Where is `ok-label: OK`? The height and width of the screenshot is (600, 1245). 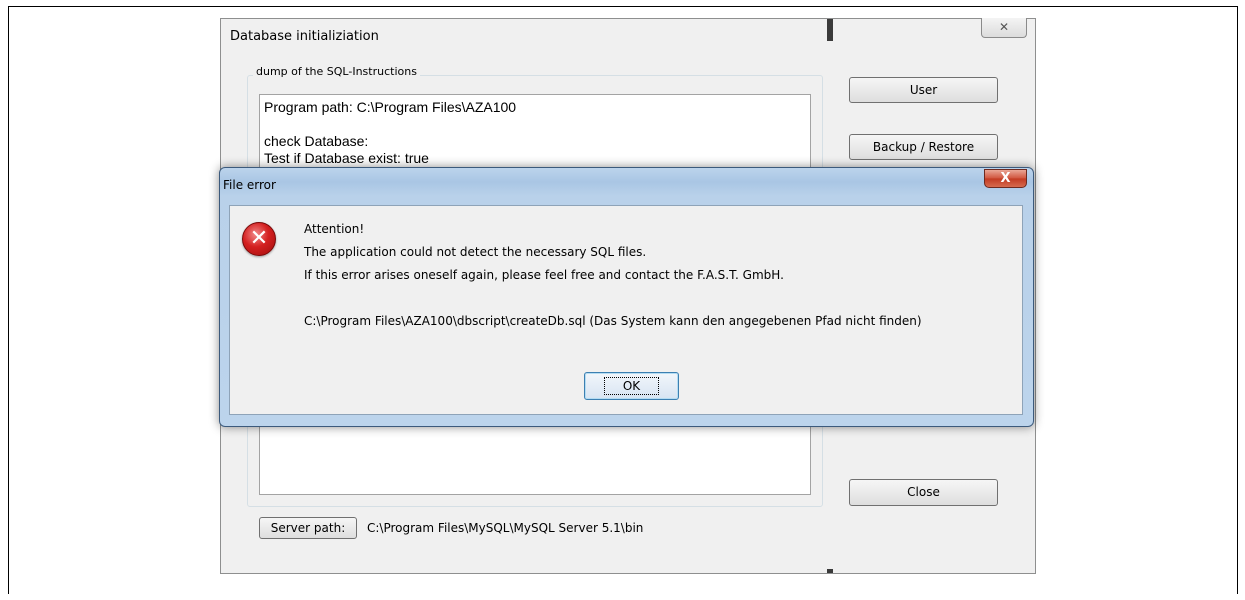 ok-label: OK is located at coordinates (631, 386).